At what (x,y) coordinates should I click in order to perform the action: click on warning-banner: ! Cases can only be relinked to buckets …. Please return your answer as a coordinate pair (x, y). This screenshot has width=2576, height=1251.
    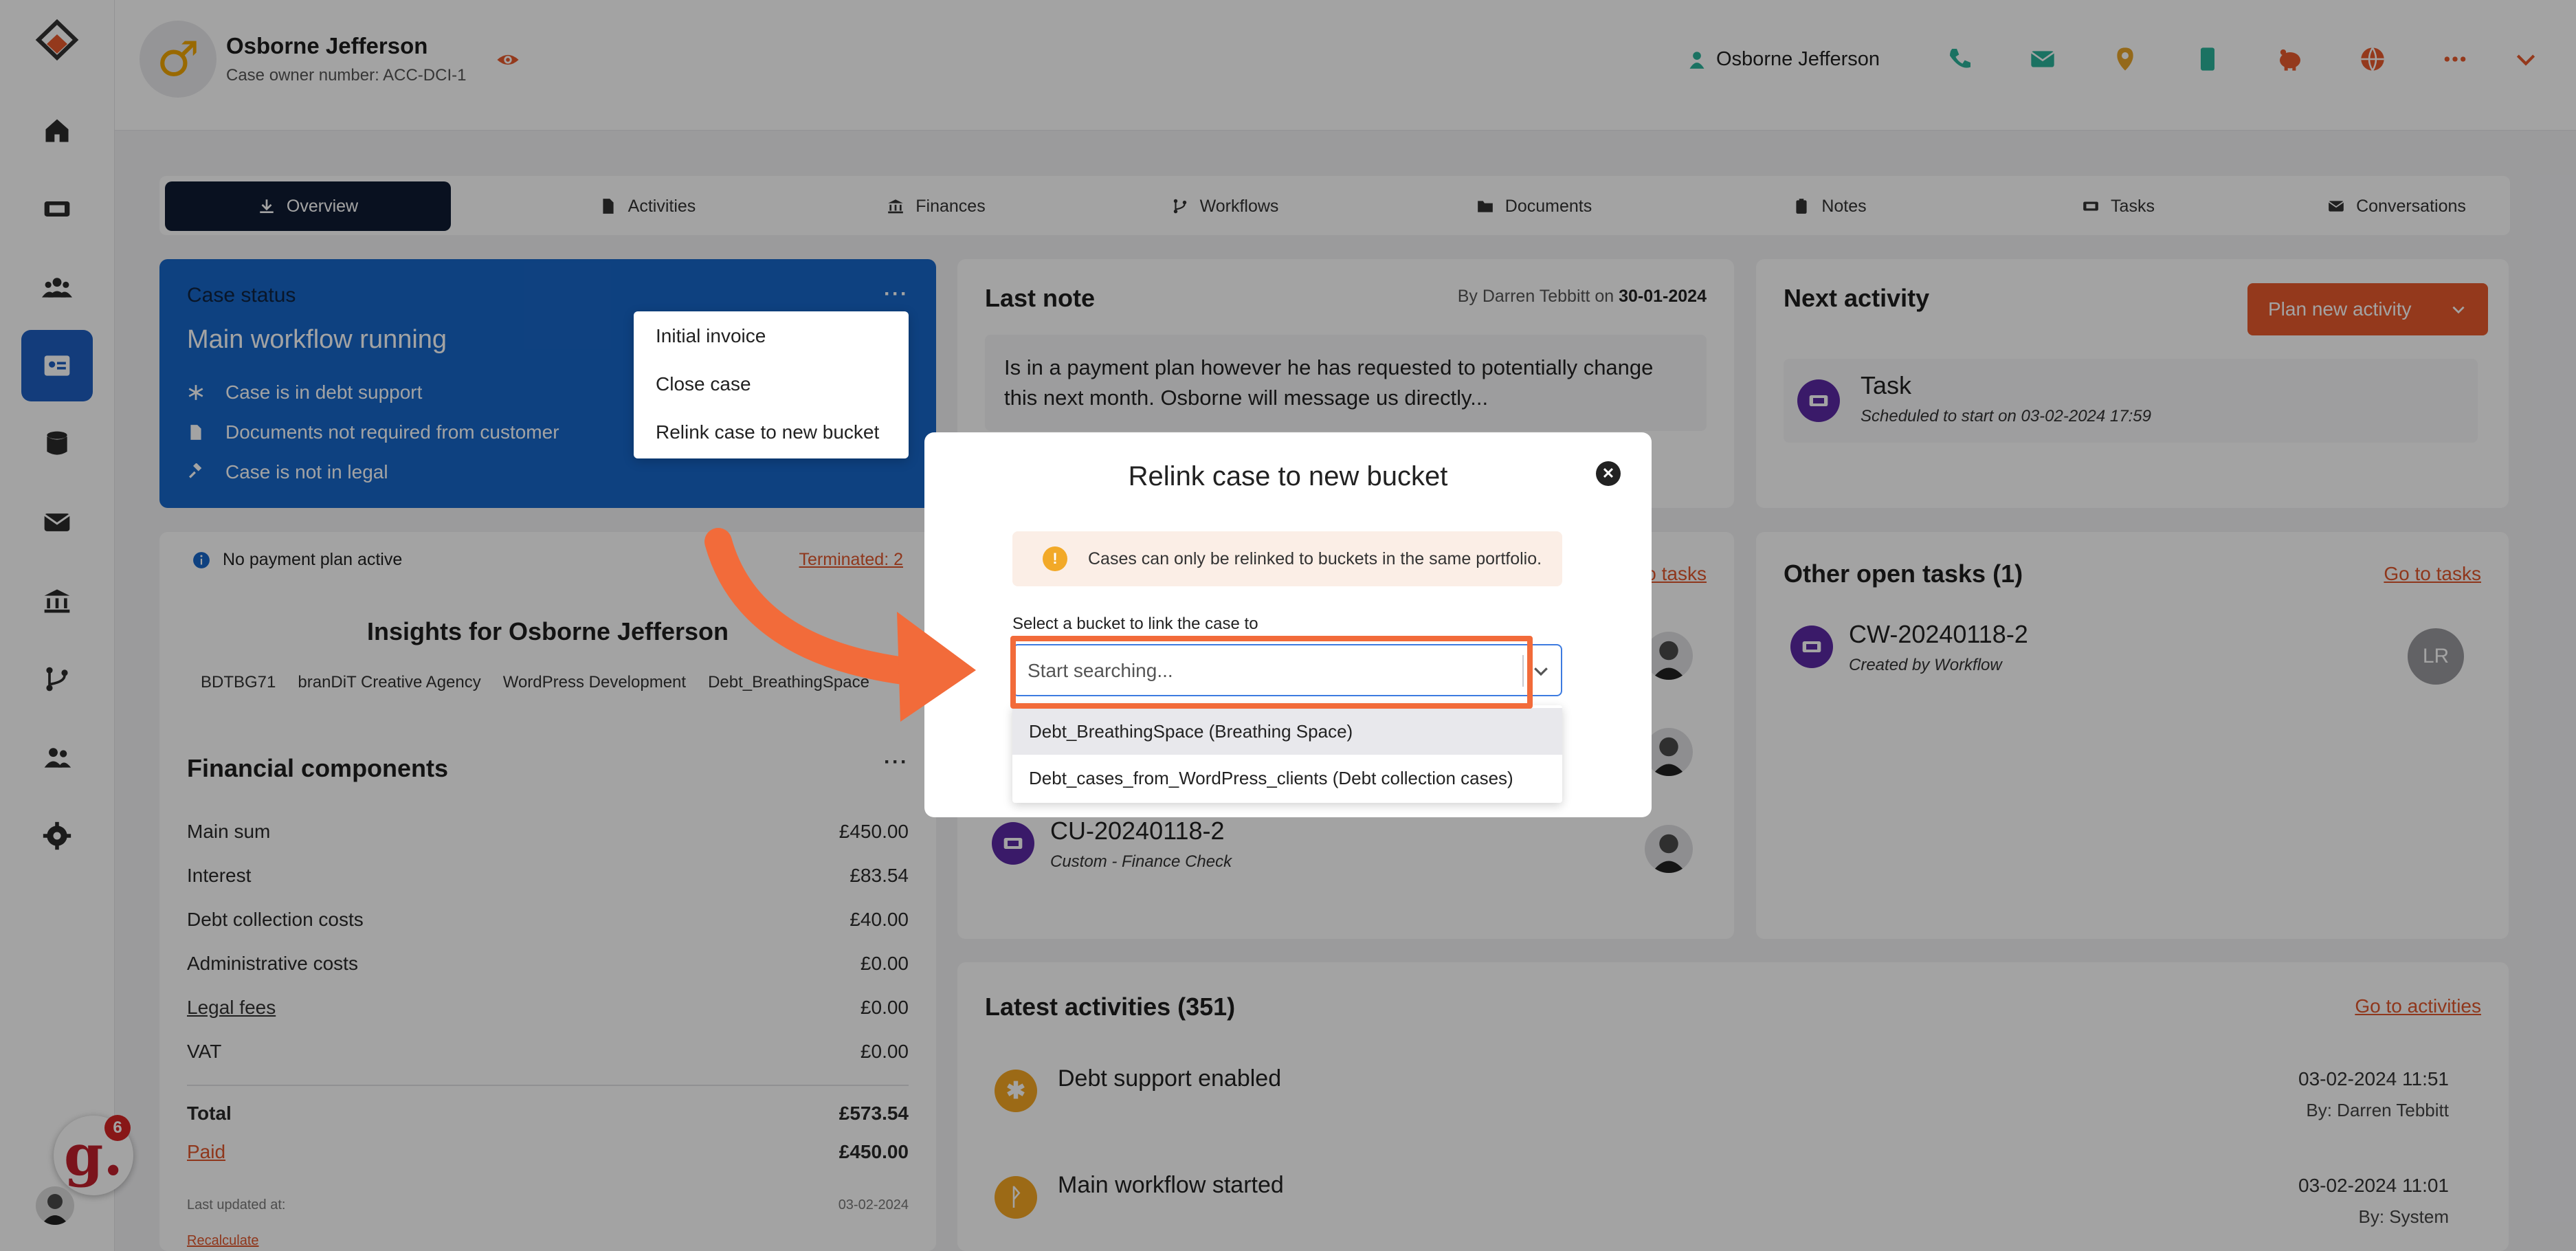
    Looking at the image, I should click on (1287, 558).